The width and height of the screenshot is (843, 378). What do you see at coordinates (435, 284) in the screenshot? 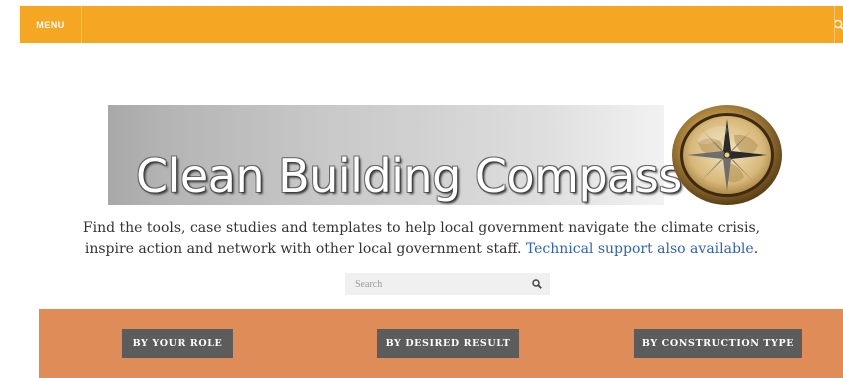
I see `search-input` at bounding box center [435, 284].